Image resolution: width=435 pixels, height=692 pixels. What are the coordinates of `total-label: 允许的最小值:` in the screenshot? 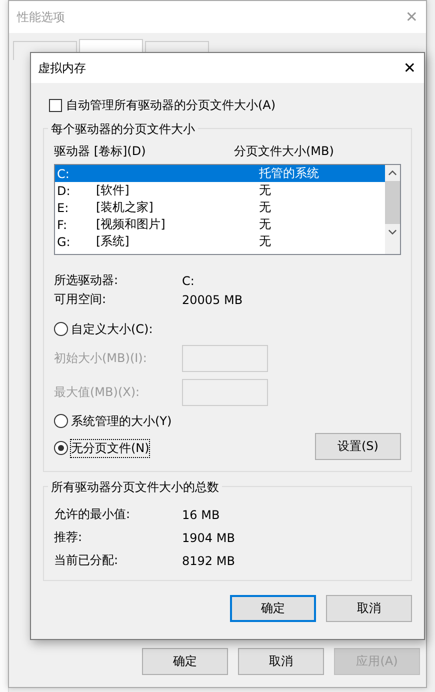 It's located at (93, 514).